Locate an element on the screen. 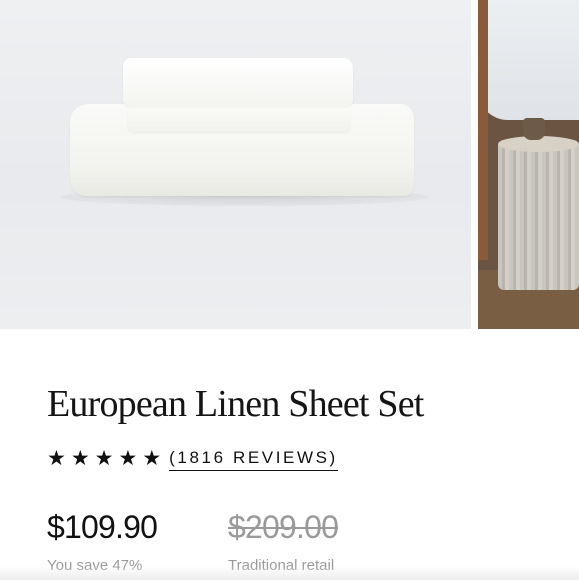 Image resolution: width=579 pixels, height=580 pixels. rating-stars: ★ ★ ★ ★ ★ is located at coordinates (104, 457).